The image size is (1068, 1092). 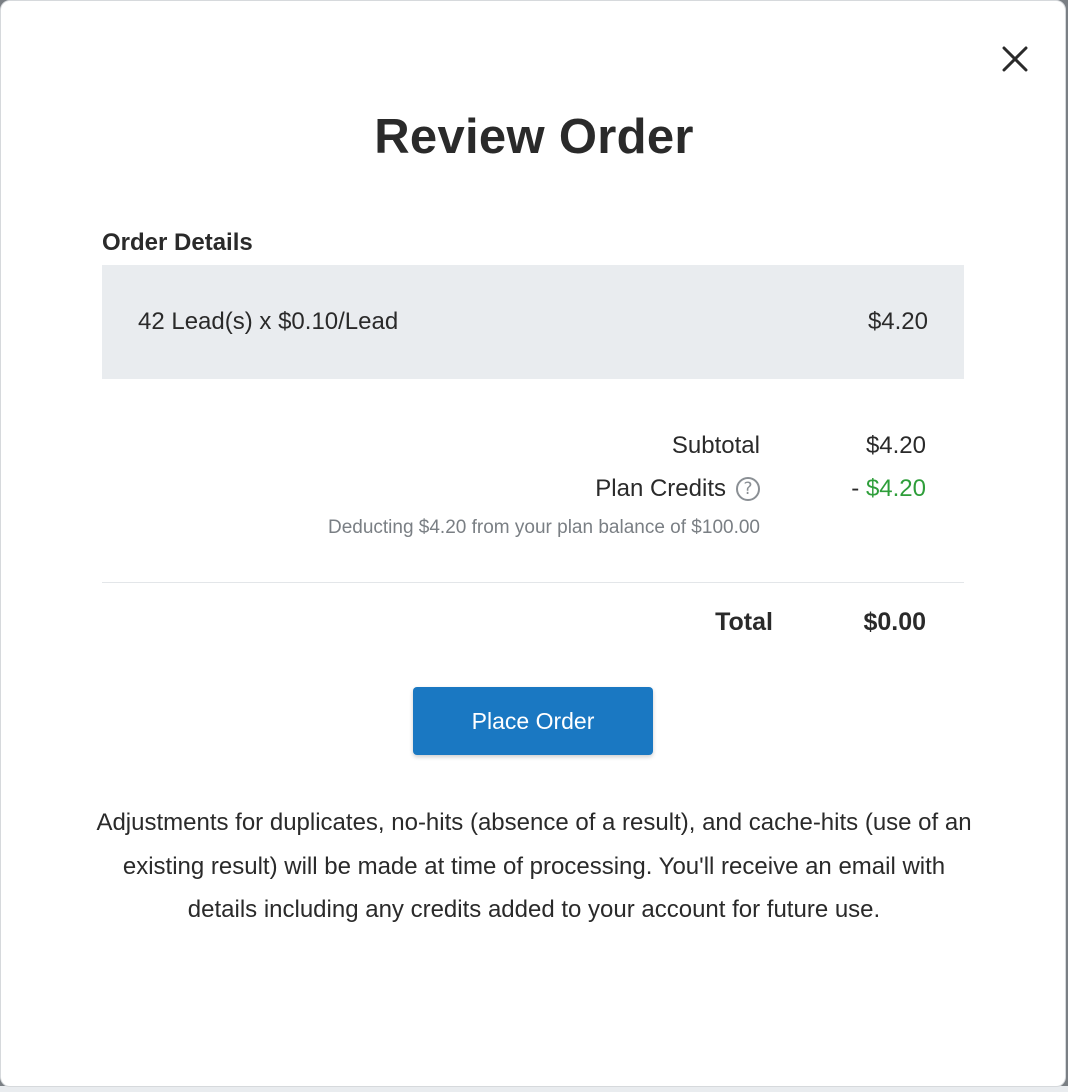 I want to click on line-item-description: 42 Lead(s) x $0.10/Lead, so click(x=268, y=321).